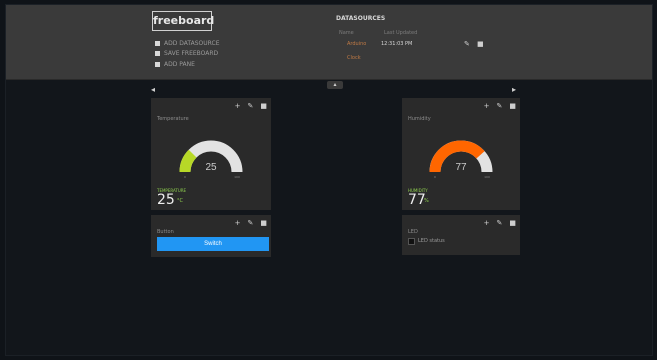 The image size is (657, 360). Describe the element at coordinates (354, 58) in the screenshot. I see `datasource-name-clock: Clock` at that location.